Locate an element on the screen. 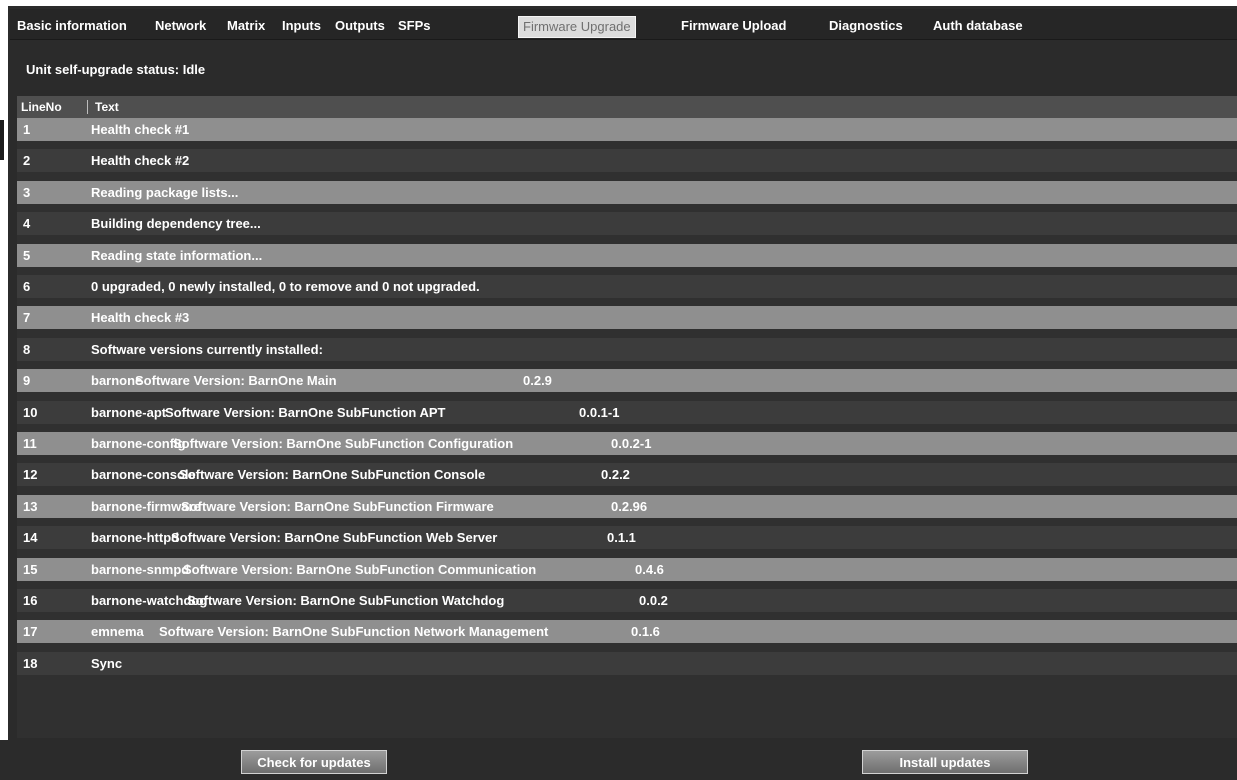 The image size is (1237, 780). row-package-name: barnone-snmpd is located at coordinates (140, 569).